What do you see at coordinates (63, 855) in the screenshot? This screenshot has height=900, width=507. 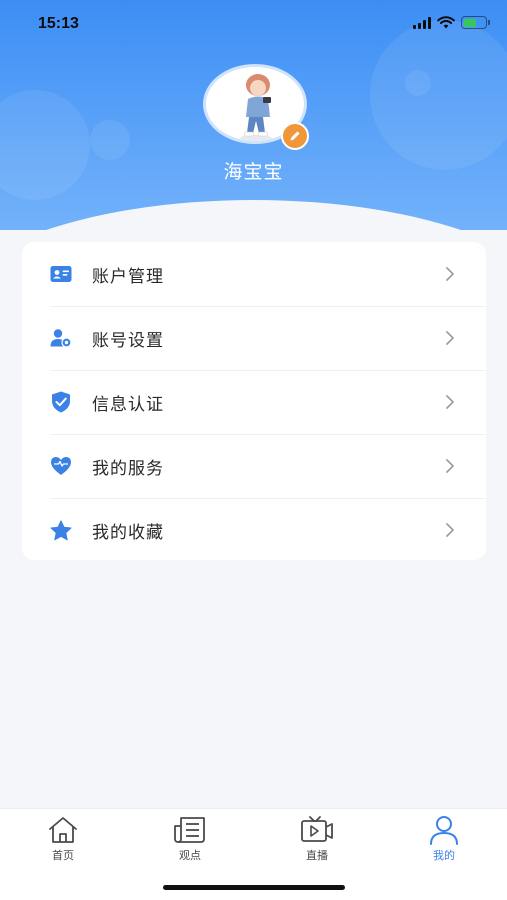 I see `tab-label: 首页` at bounding box center [63, 855].